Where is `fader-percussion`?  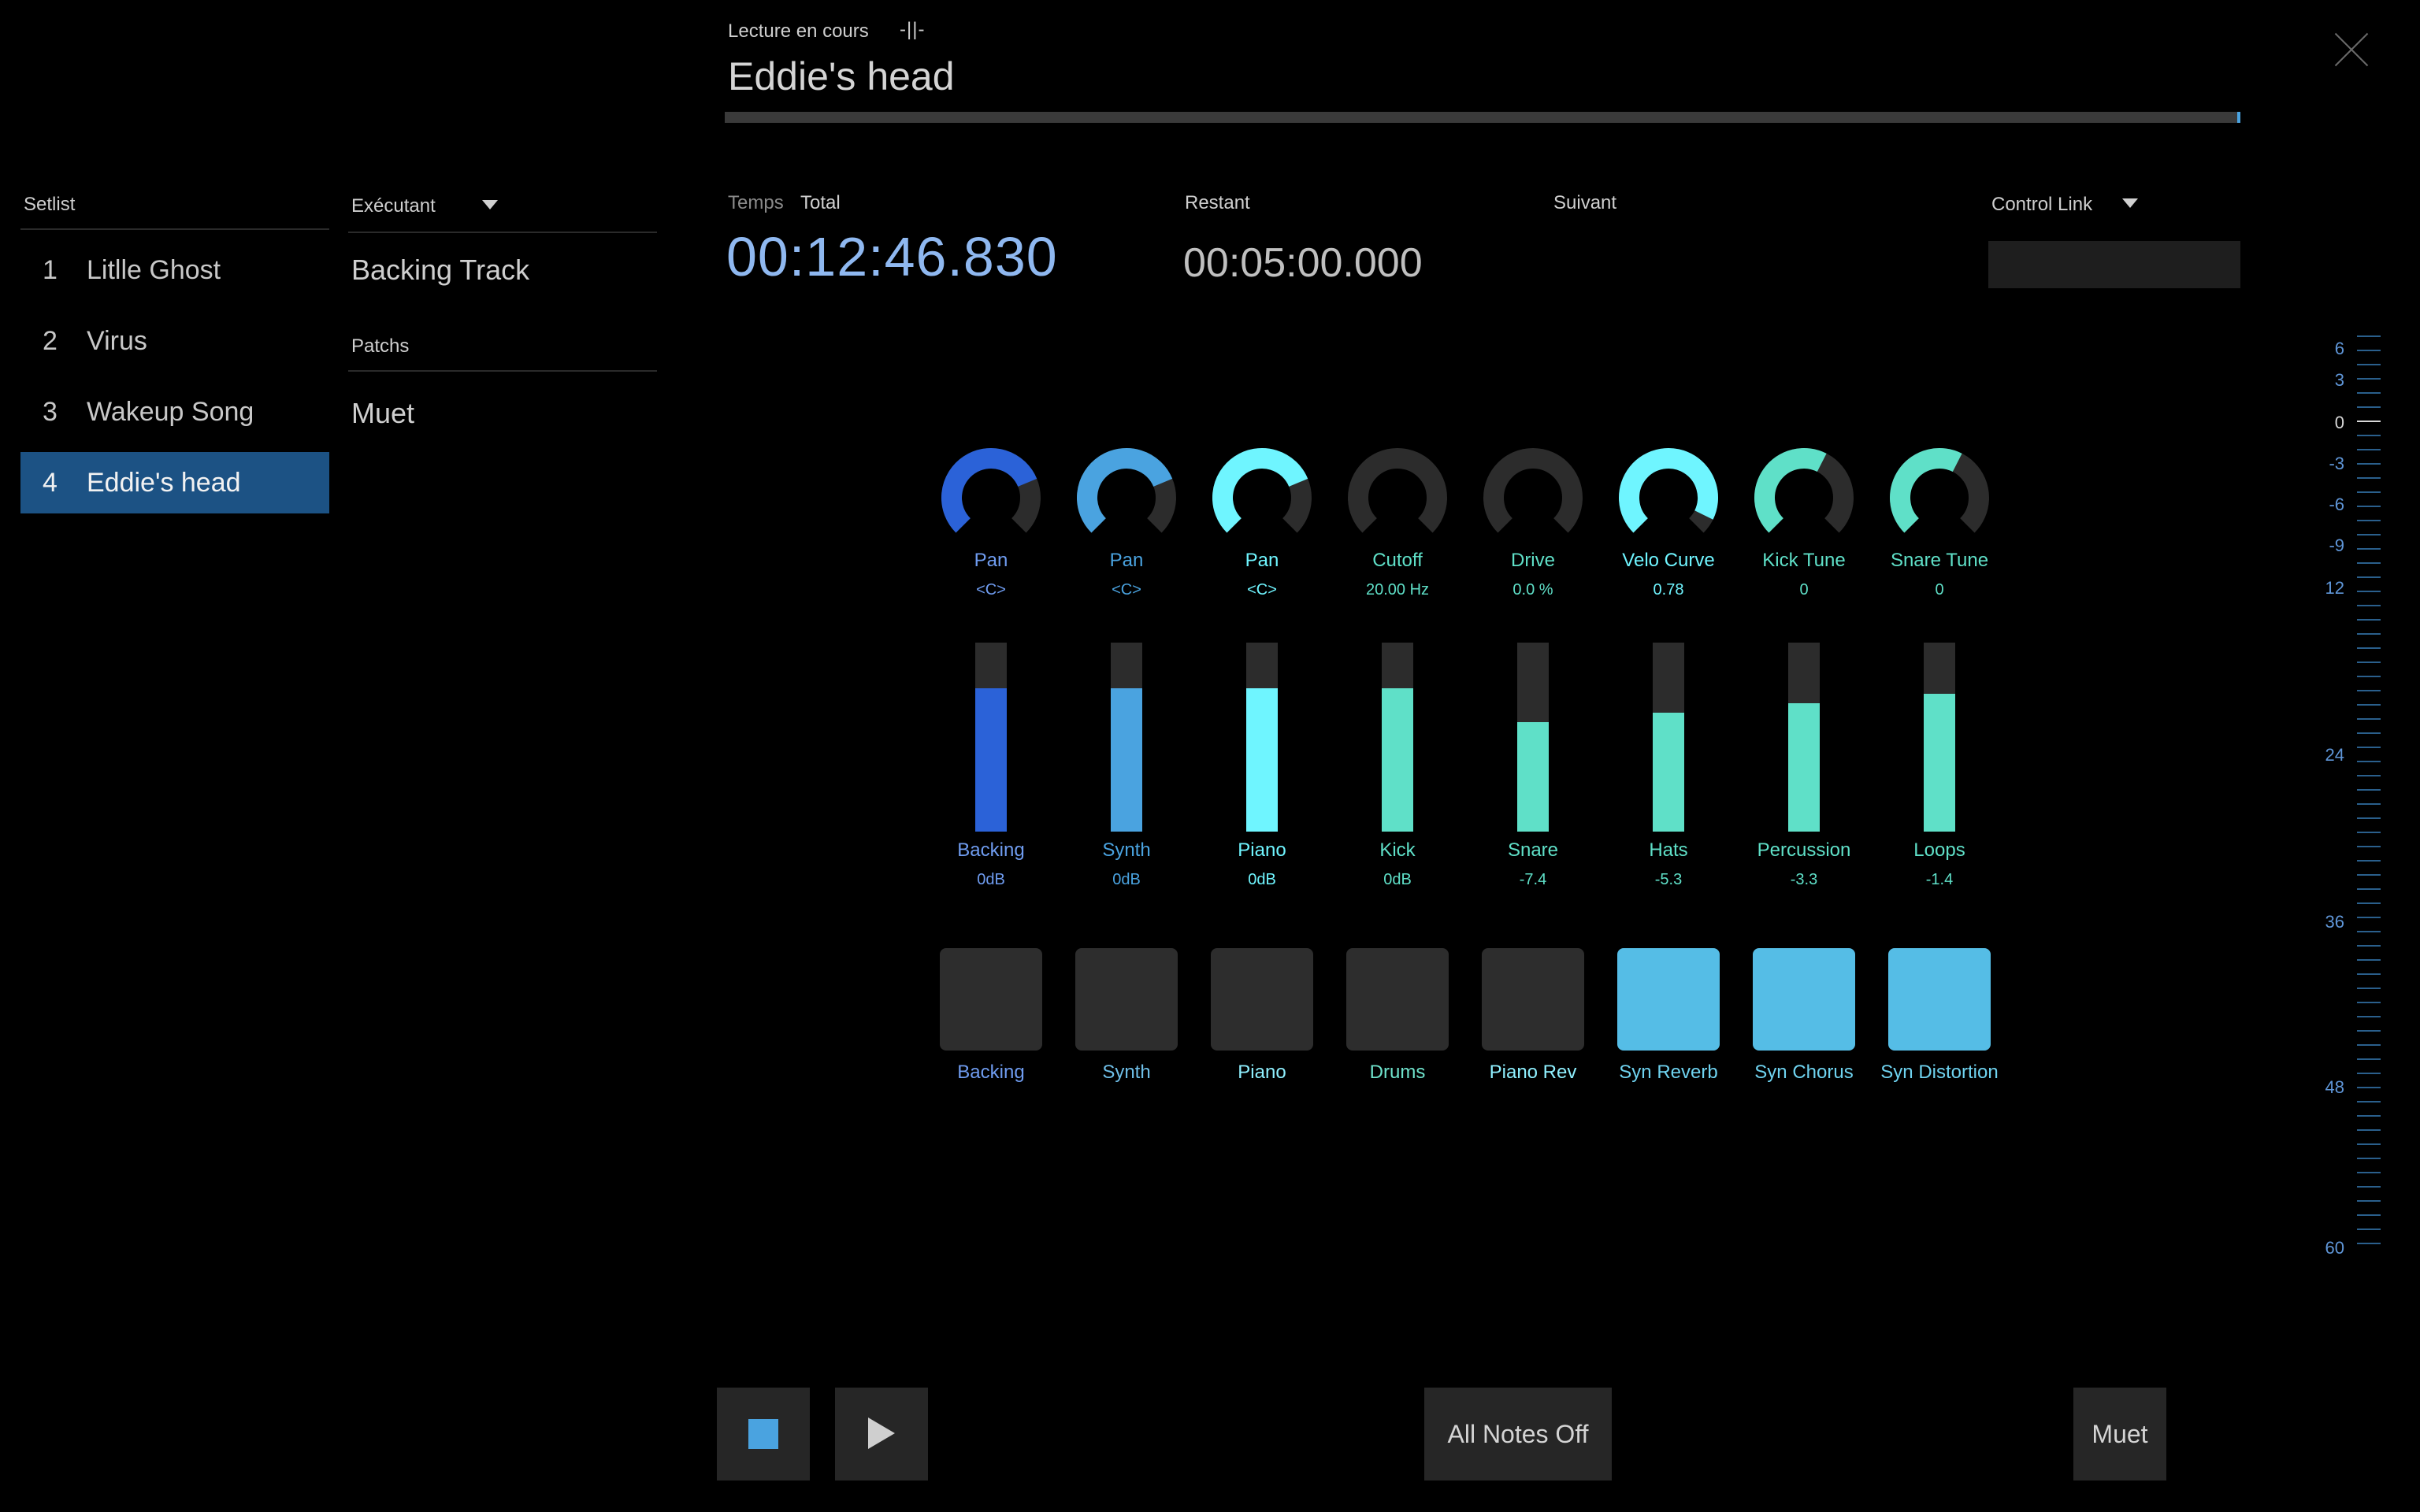 fader-percussion is located at coordinates (1804, 737).